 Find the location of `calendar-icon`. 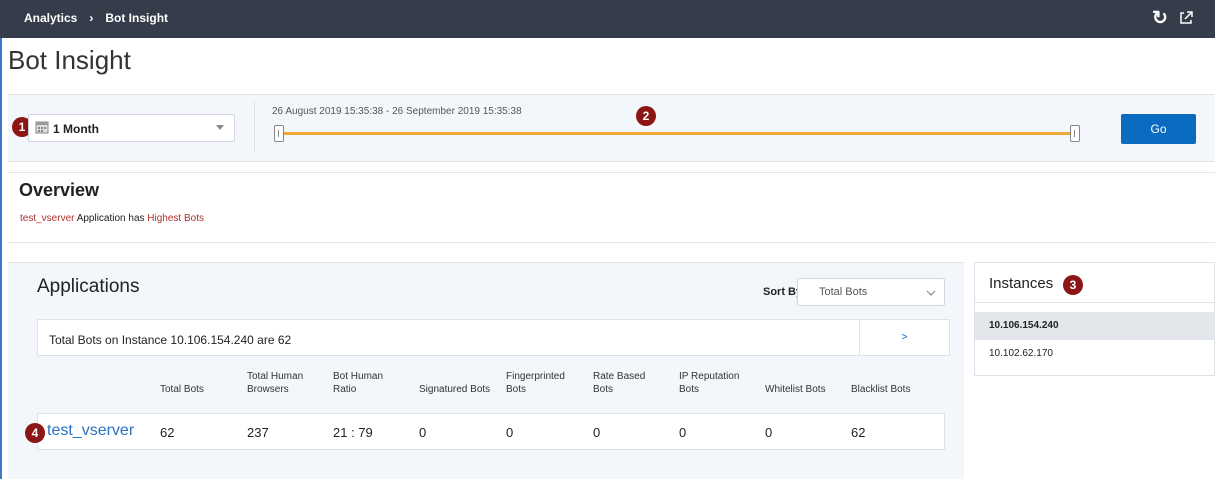

calendar-icon is located at coordinates (42, 127).